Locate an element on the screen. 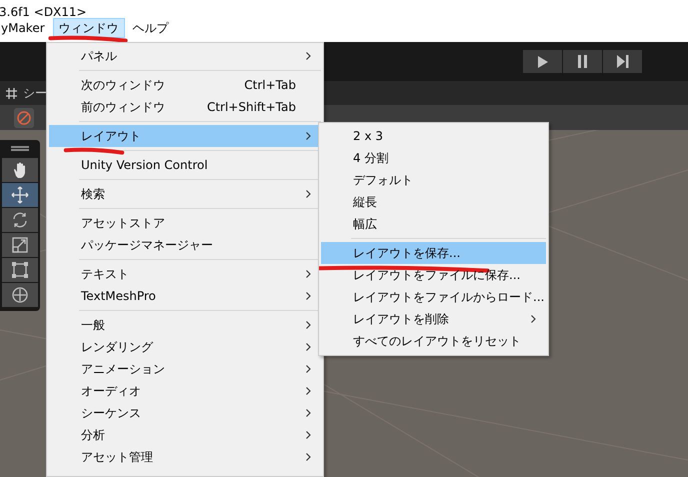 The height and width of the screenshot is (477, 688). menu-item-label: 次のウィンドウ is located at coordinates (123, 85).